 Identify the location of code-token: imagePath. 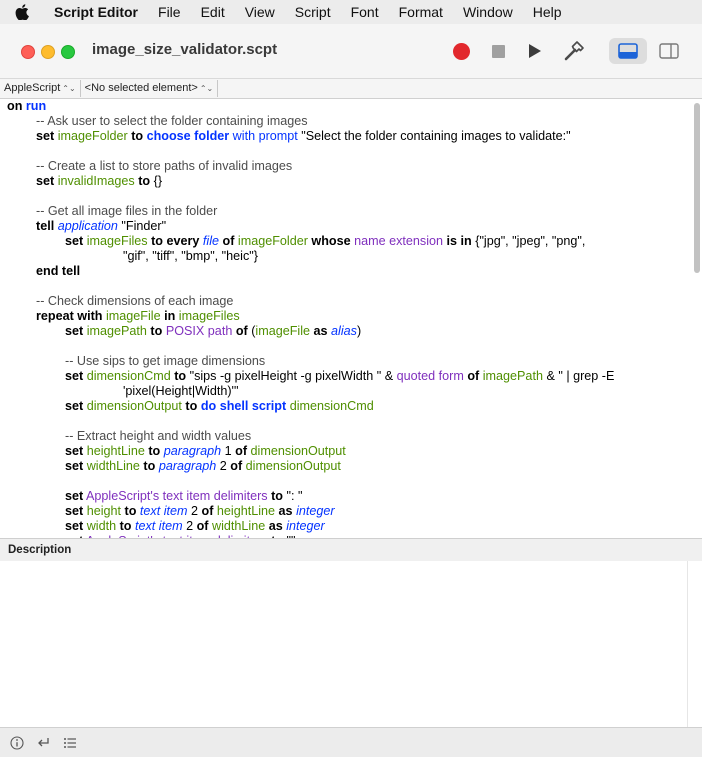
(512, 376).